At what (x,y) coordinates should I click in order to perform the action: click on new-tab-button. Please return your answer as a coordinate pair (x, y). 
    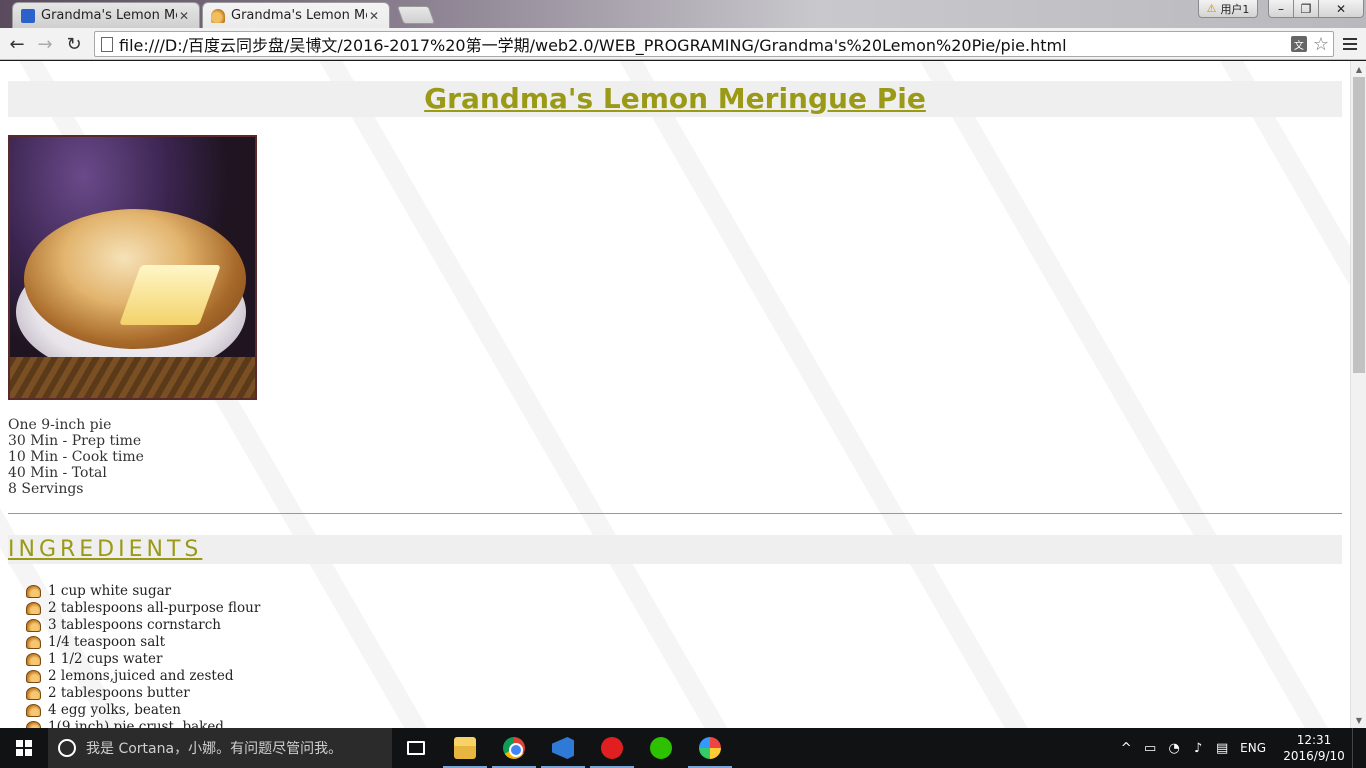
    Looking at the image, I should click on (416, 15).